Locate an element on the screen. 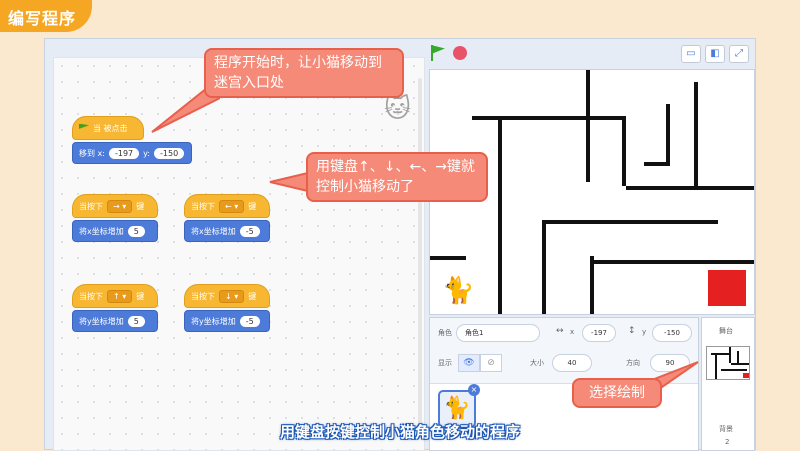 Image resolution: width=800 pixels, height=451 pixels. stage-thumbnail is located at coordinates (728, 363).